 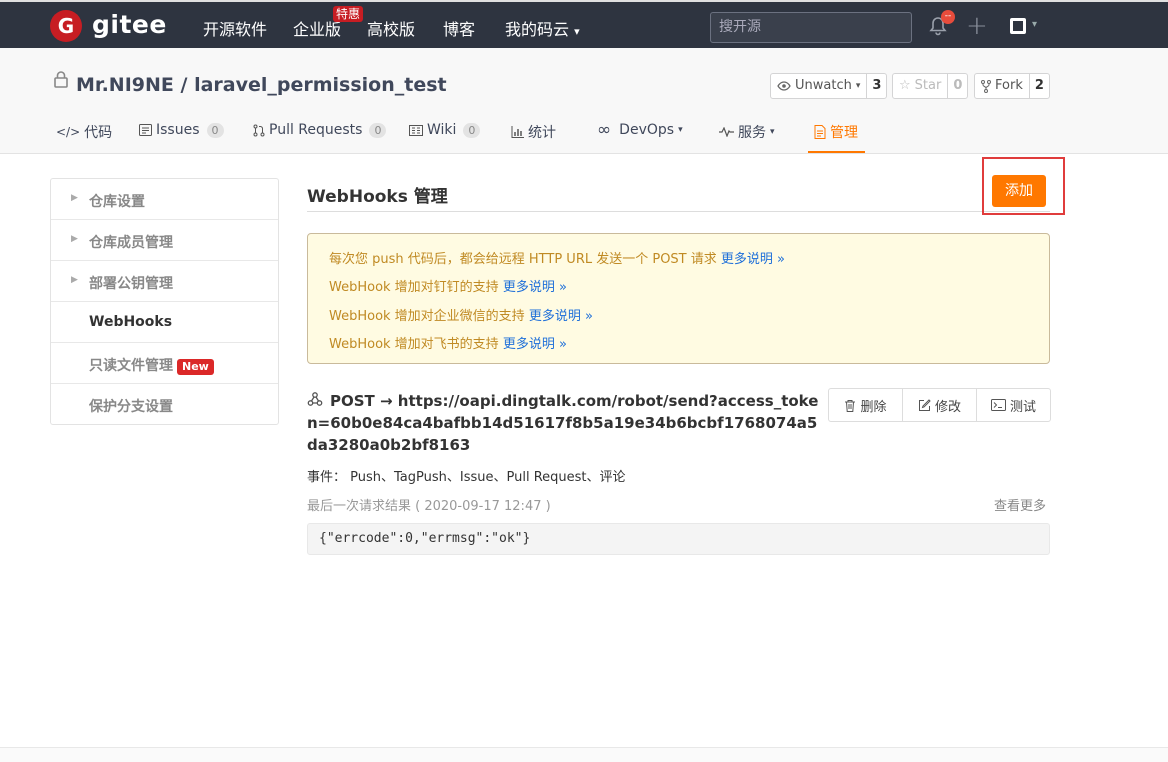 What do you see at coordinates (957, 86) in the screenshot?
I see `star-count: 0` at bounding box center [957, 86].